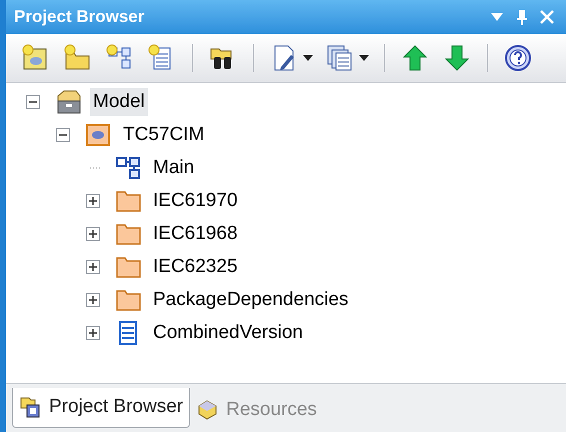  I want to click on up-arrow-icon, so click(415, 58).